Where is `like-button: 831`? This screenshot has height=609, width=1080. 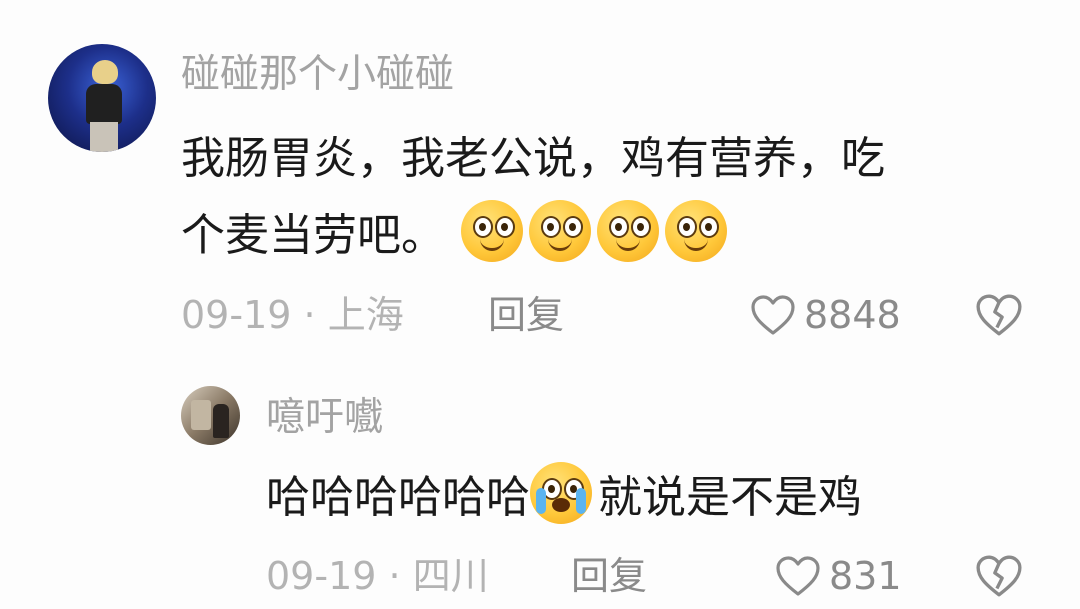
like-button: 831 is located at coordinates (838, 576).